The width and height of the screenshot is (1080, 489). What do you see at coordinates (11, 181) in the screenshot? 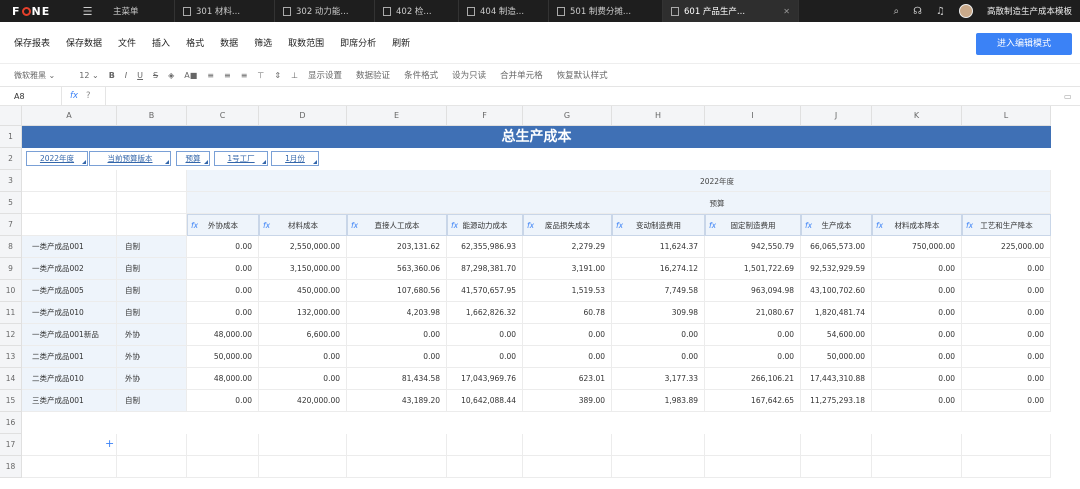
I see `row-header-3: 3` at bounding box center [11, 181].